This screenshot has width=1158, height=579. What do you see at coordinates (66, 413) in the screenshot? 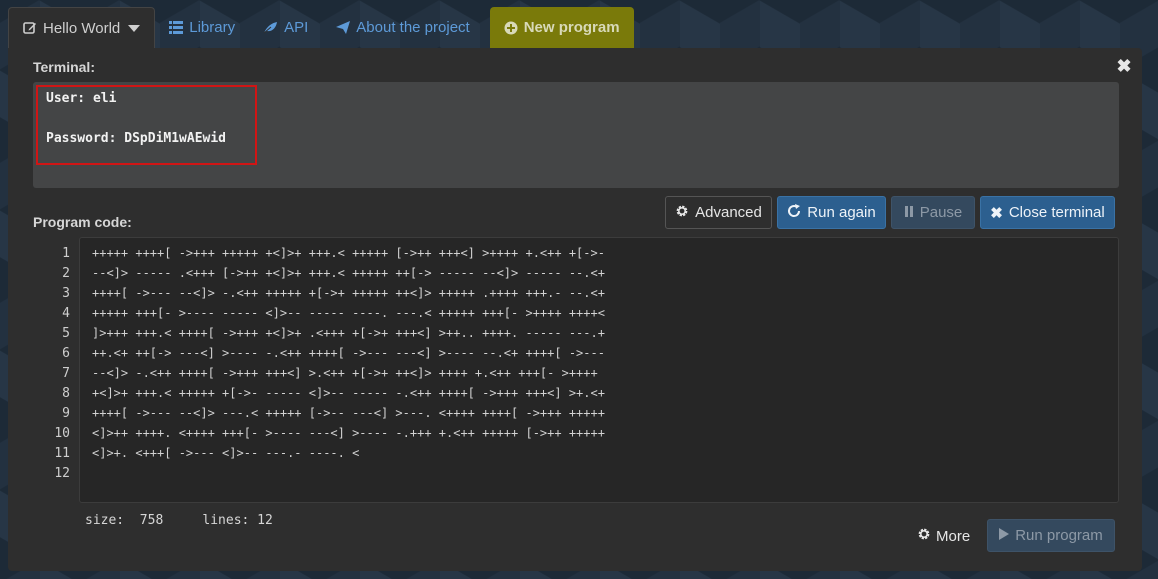
I see `line-number: 9` at bounding box center [66, 413].